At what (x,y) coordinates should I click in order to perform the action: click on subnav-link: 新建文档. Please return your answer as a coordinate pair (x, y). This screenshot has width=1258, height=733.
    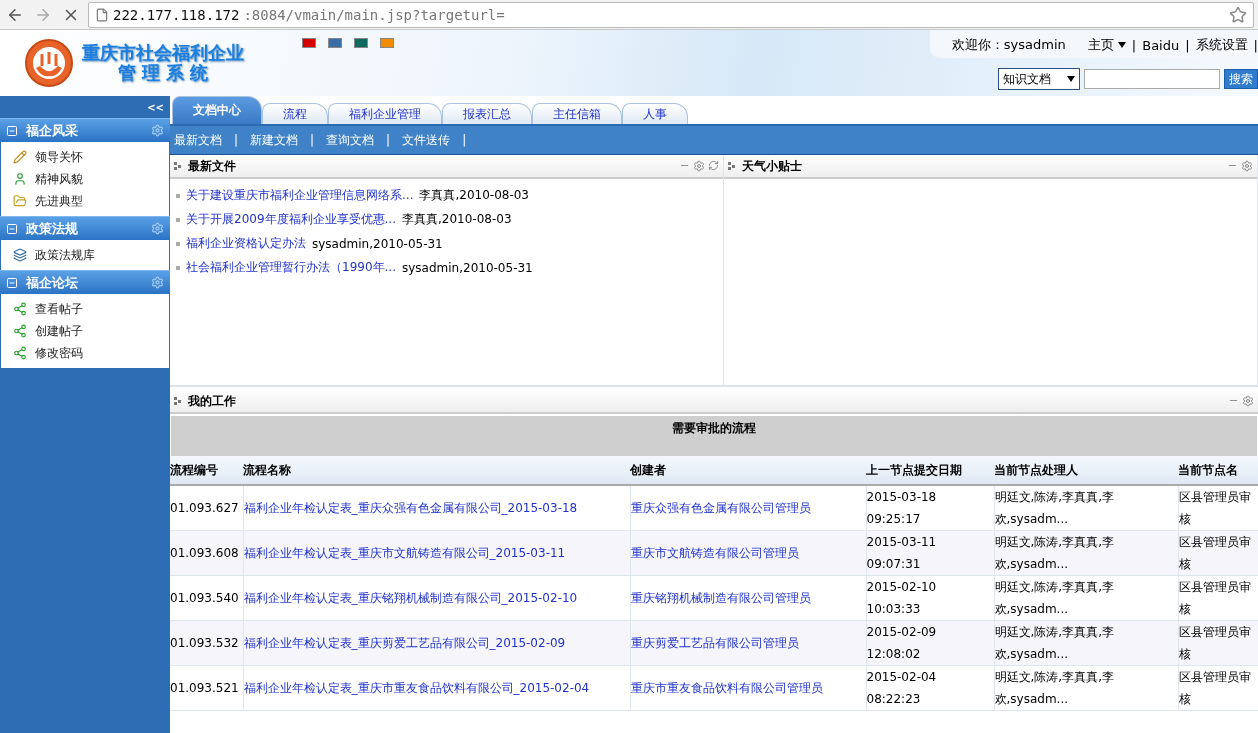
    Looking at the image, I should click on (274, 140).